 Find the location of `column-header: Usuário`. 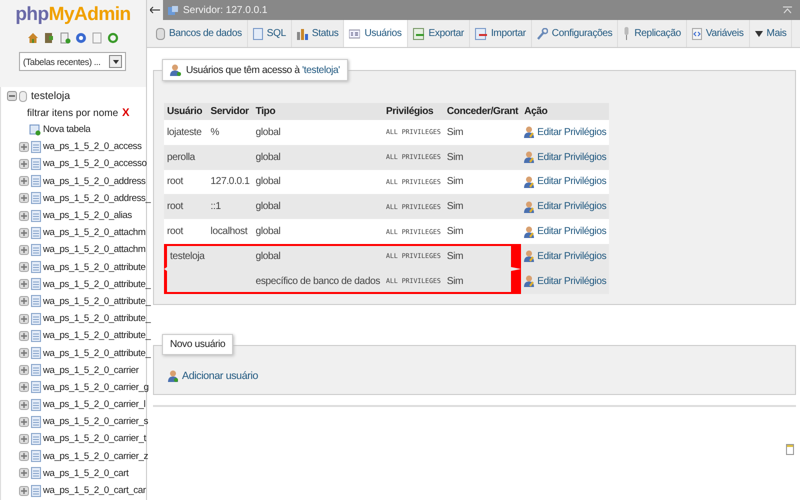

column-header: Usuário is located at coordinates (186, 111).